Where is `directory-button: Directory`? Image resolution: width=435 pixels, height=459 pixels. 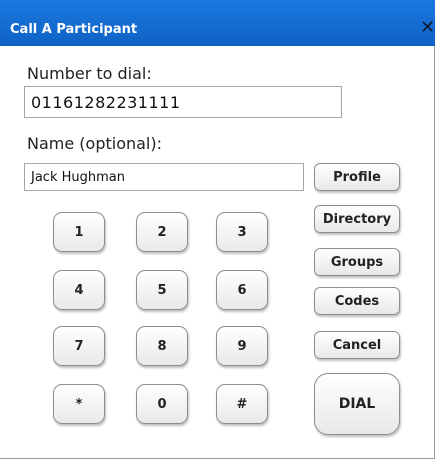 directory-button: Directory is located at coordinates (357, 219).